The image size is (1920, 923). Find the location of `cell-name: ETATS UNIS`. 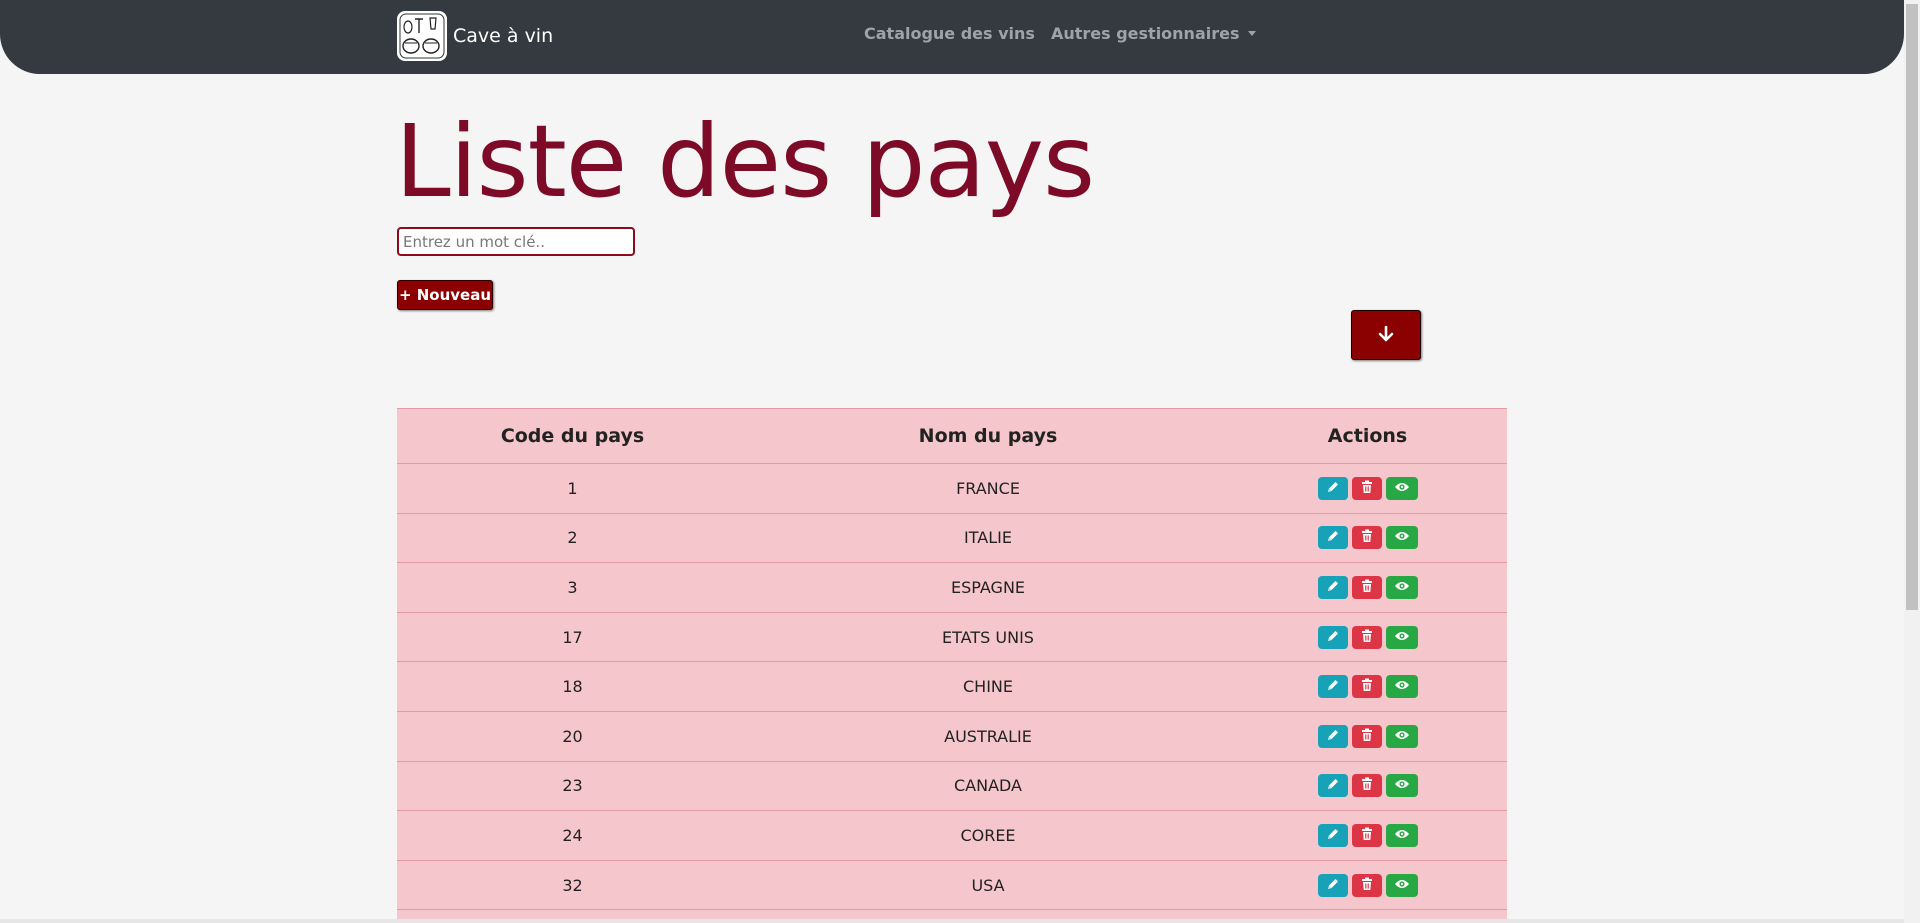

cell-name: ETATS UNIS is located at coordinates (988, 637).